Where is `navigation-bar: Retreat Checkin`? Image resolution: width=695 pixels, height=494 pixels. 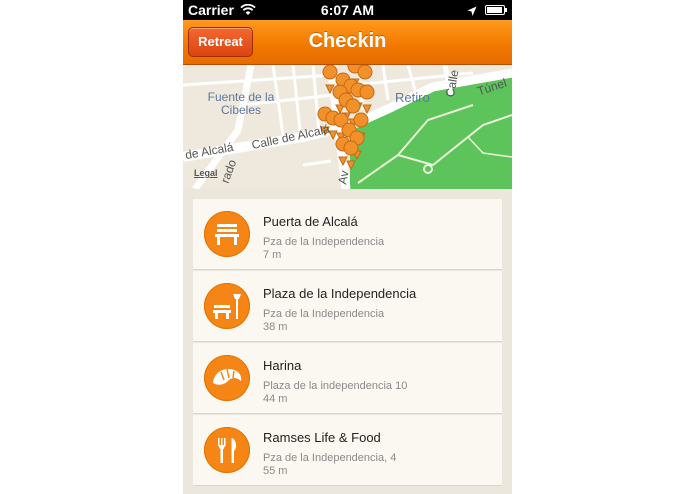 navigation-bar: Retreat Checkin is located at coordinates (347, 42).